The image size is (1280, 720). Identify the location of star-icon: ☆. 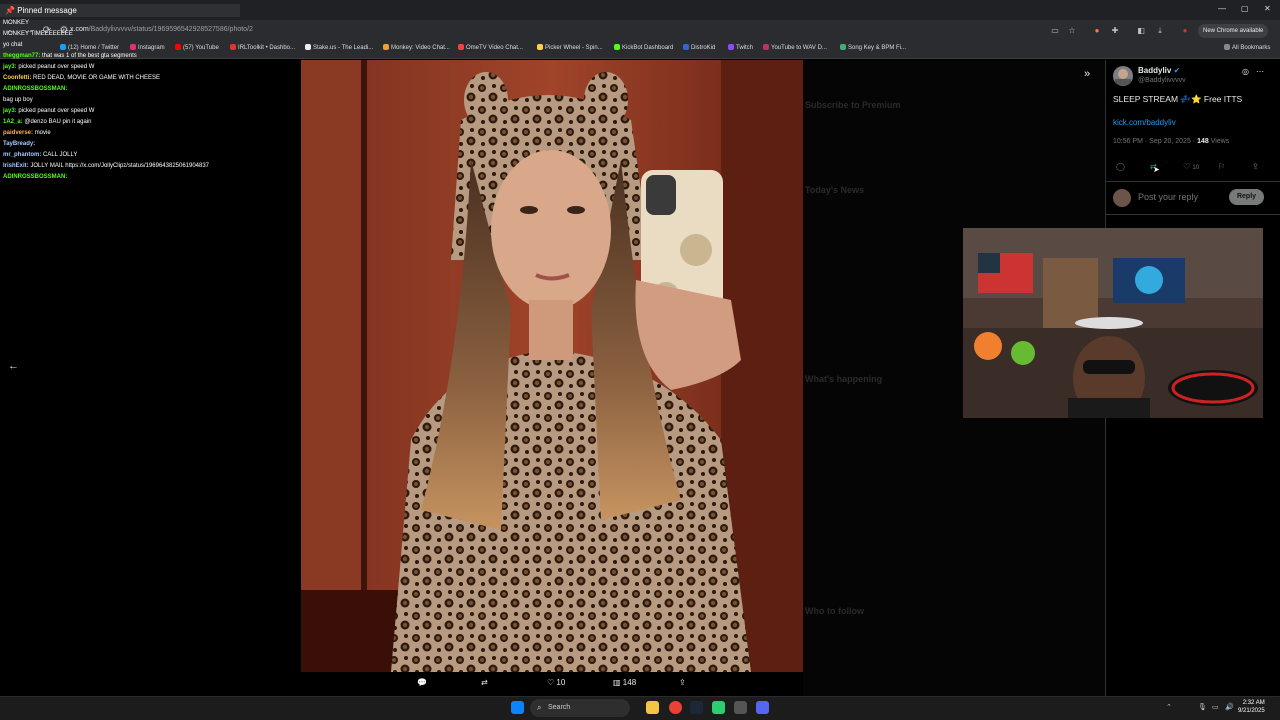
(1072, 31).